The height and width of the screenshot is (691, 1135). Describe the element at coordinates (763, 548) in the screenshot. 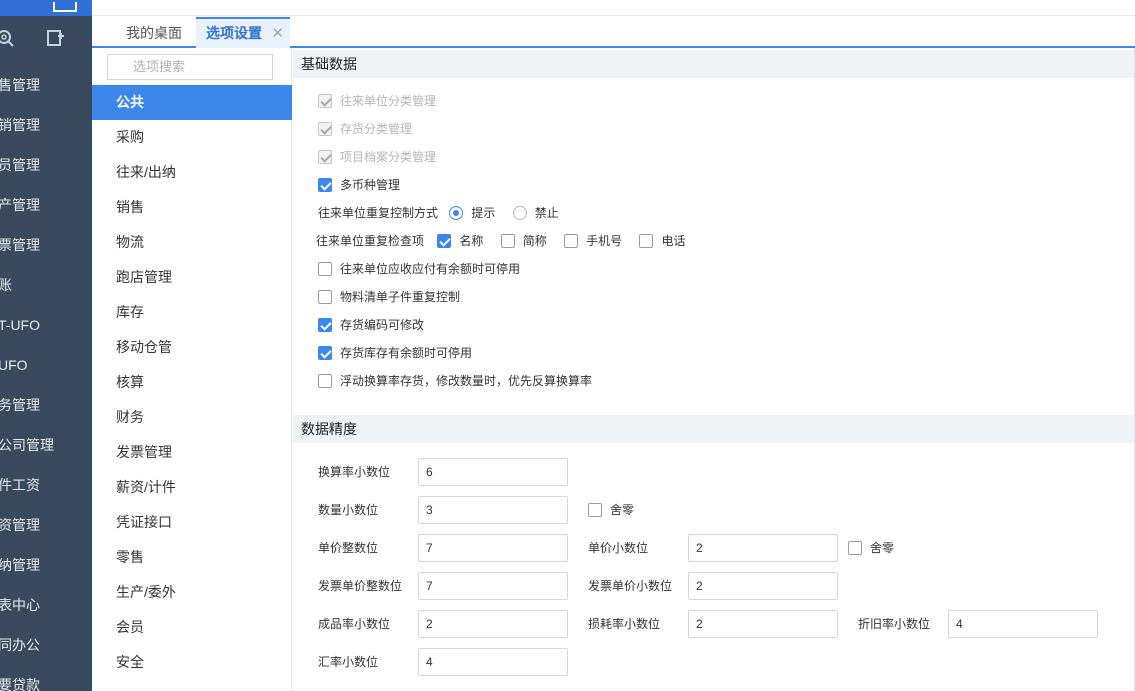

I see `price-dec-input: 2` at that location.